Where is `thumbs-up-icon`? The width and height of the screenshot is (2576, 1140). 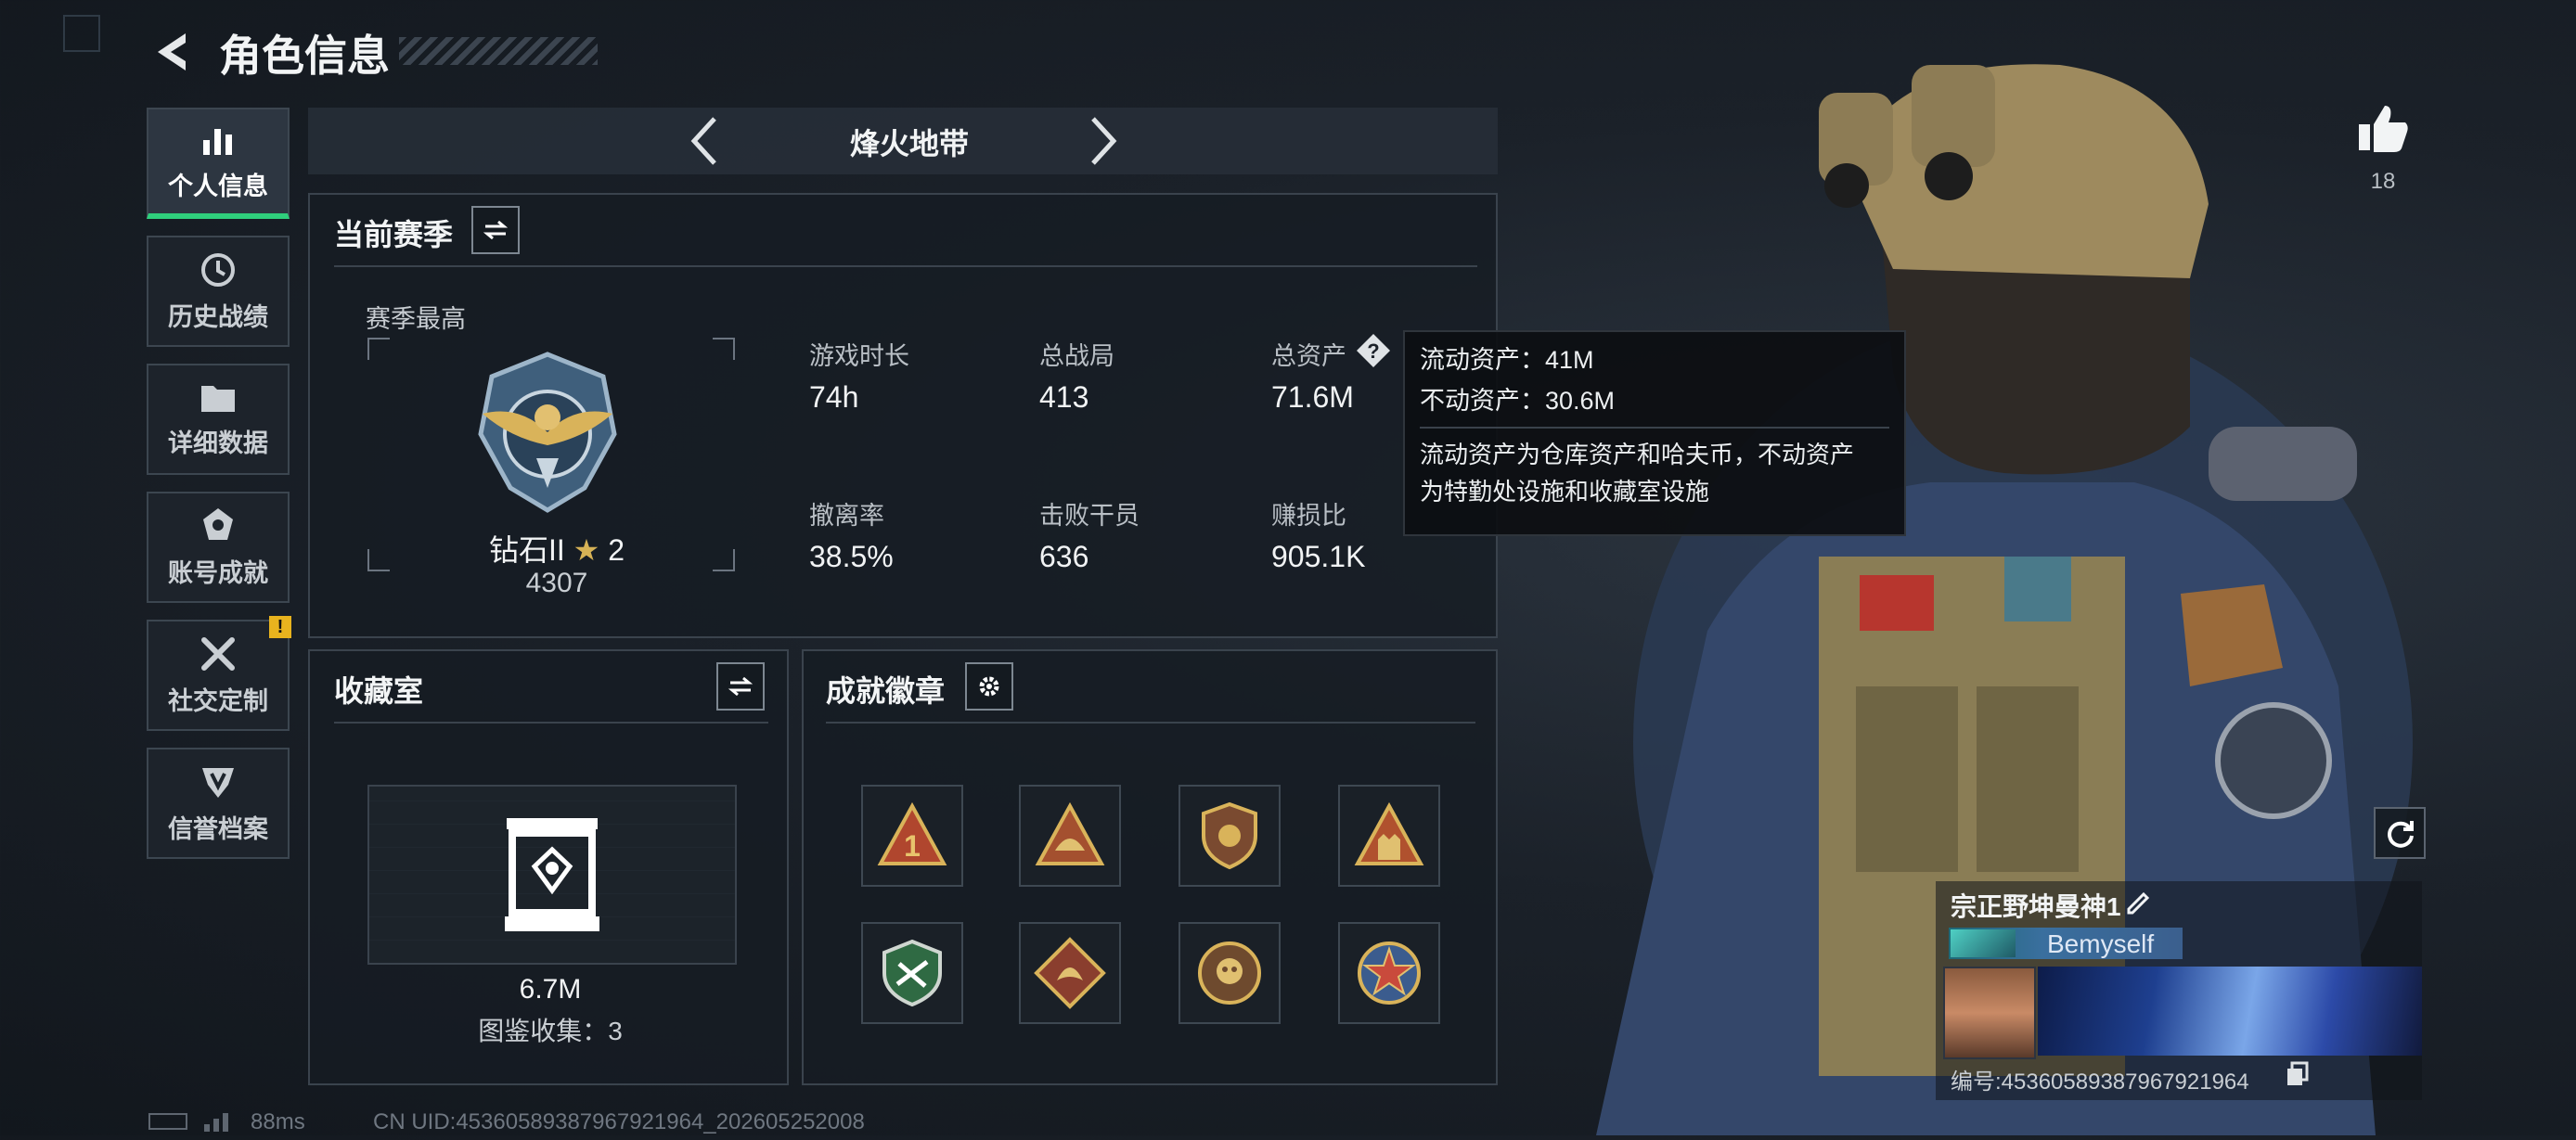 thumbs-up-icon is located at coordinates (2383, 129).